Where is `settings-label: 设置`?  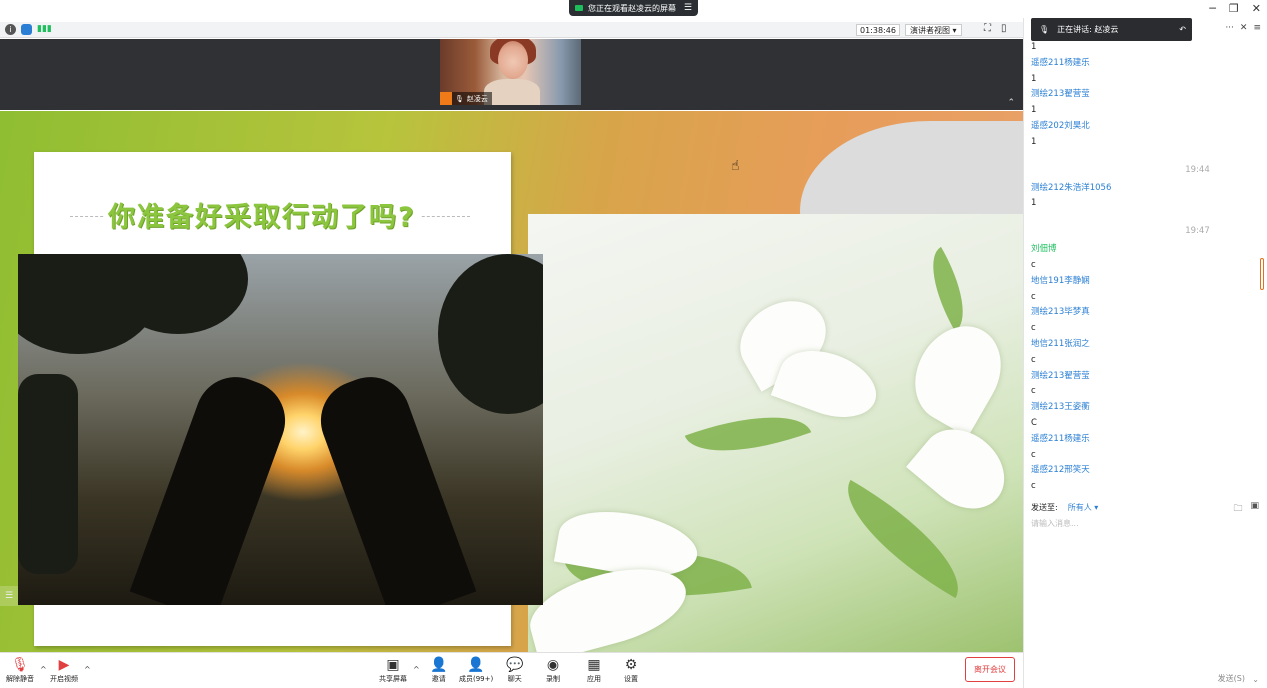
settings-label: 设置 is located at coordinates (631, 679).